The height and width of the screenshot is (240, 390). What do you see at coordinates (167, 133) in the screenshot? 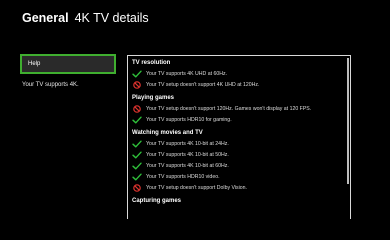
I see `group-heading: Watching movies and TV` at bounding box center [167, 133].